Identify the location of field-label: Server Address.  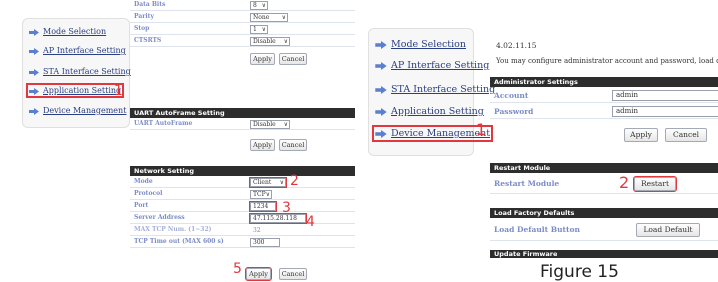
(159, 217).